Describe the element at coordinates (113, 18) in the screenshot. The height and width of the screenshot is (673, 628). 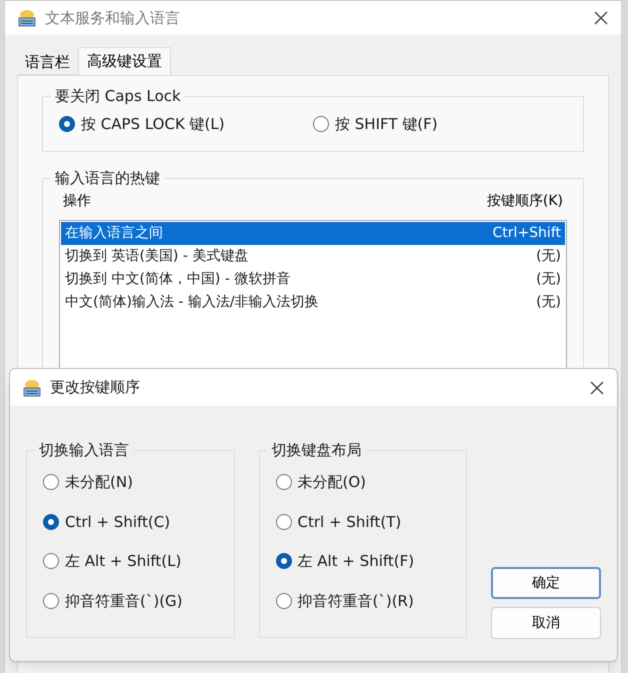
I see `window-title: 文本服务和输入语言` at that location.